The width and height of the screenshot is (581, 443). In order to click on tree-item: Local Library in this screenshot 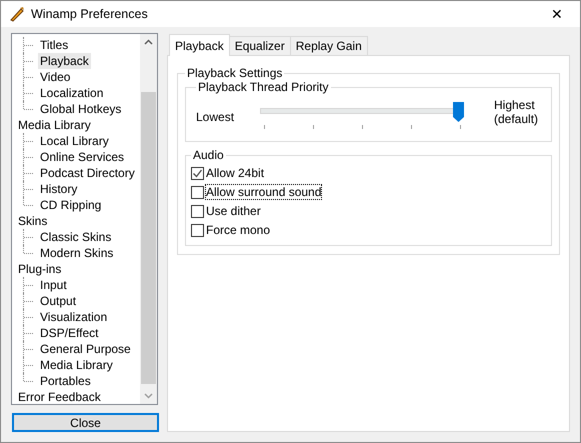, I will do `click(74, 141)`.